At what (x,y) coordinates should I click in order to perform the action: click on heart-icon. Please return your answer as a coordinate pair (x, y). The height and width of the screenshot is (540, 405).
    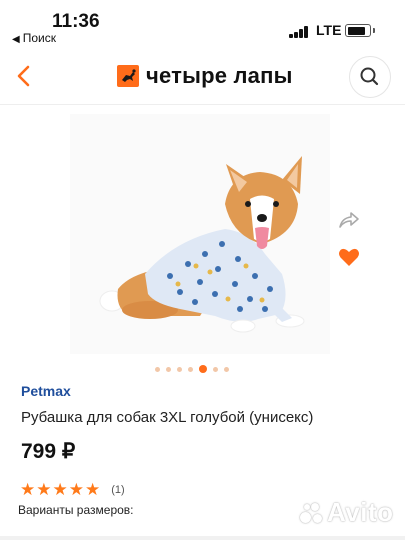
    Looking at the image, I should click on (349, 257).